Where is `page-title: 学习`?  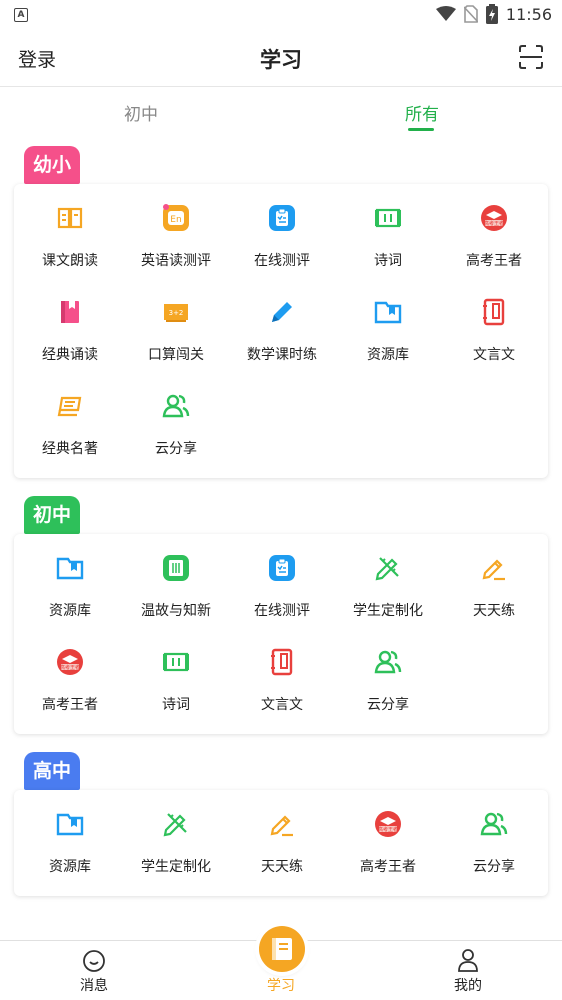 page-title: 学习 is located at coordinates (281, 60).